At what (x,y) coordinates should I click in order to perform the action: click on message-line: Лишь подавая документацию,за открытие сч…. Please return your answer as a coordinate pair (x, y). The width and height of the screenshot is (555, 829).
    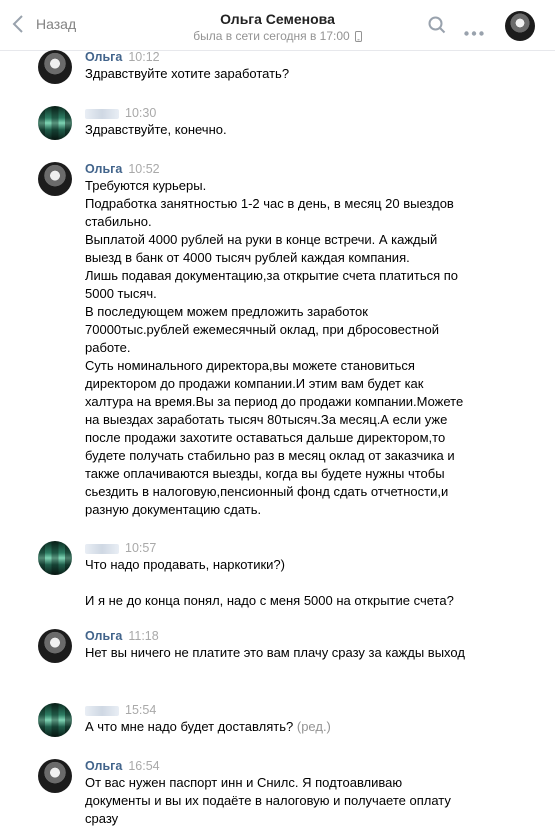
    Looking at the image, I should click on (272, 284).